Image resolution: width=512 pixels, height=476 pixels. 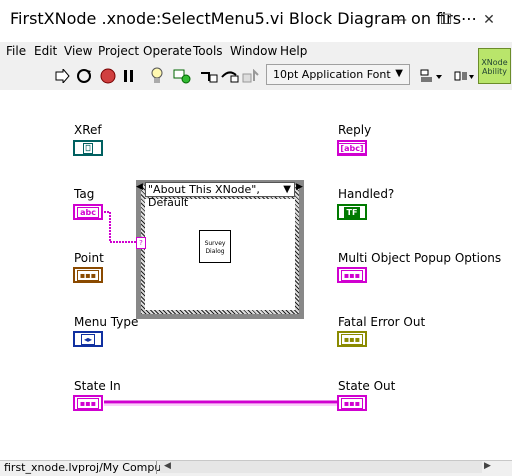 What do you see at coordinates (321, 467) in the screenshot?
I see `horizontal-scrollbar` at bounding box center [321, 467].